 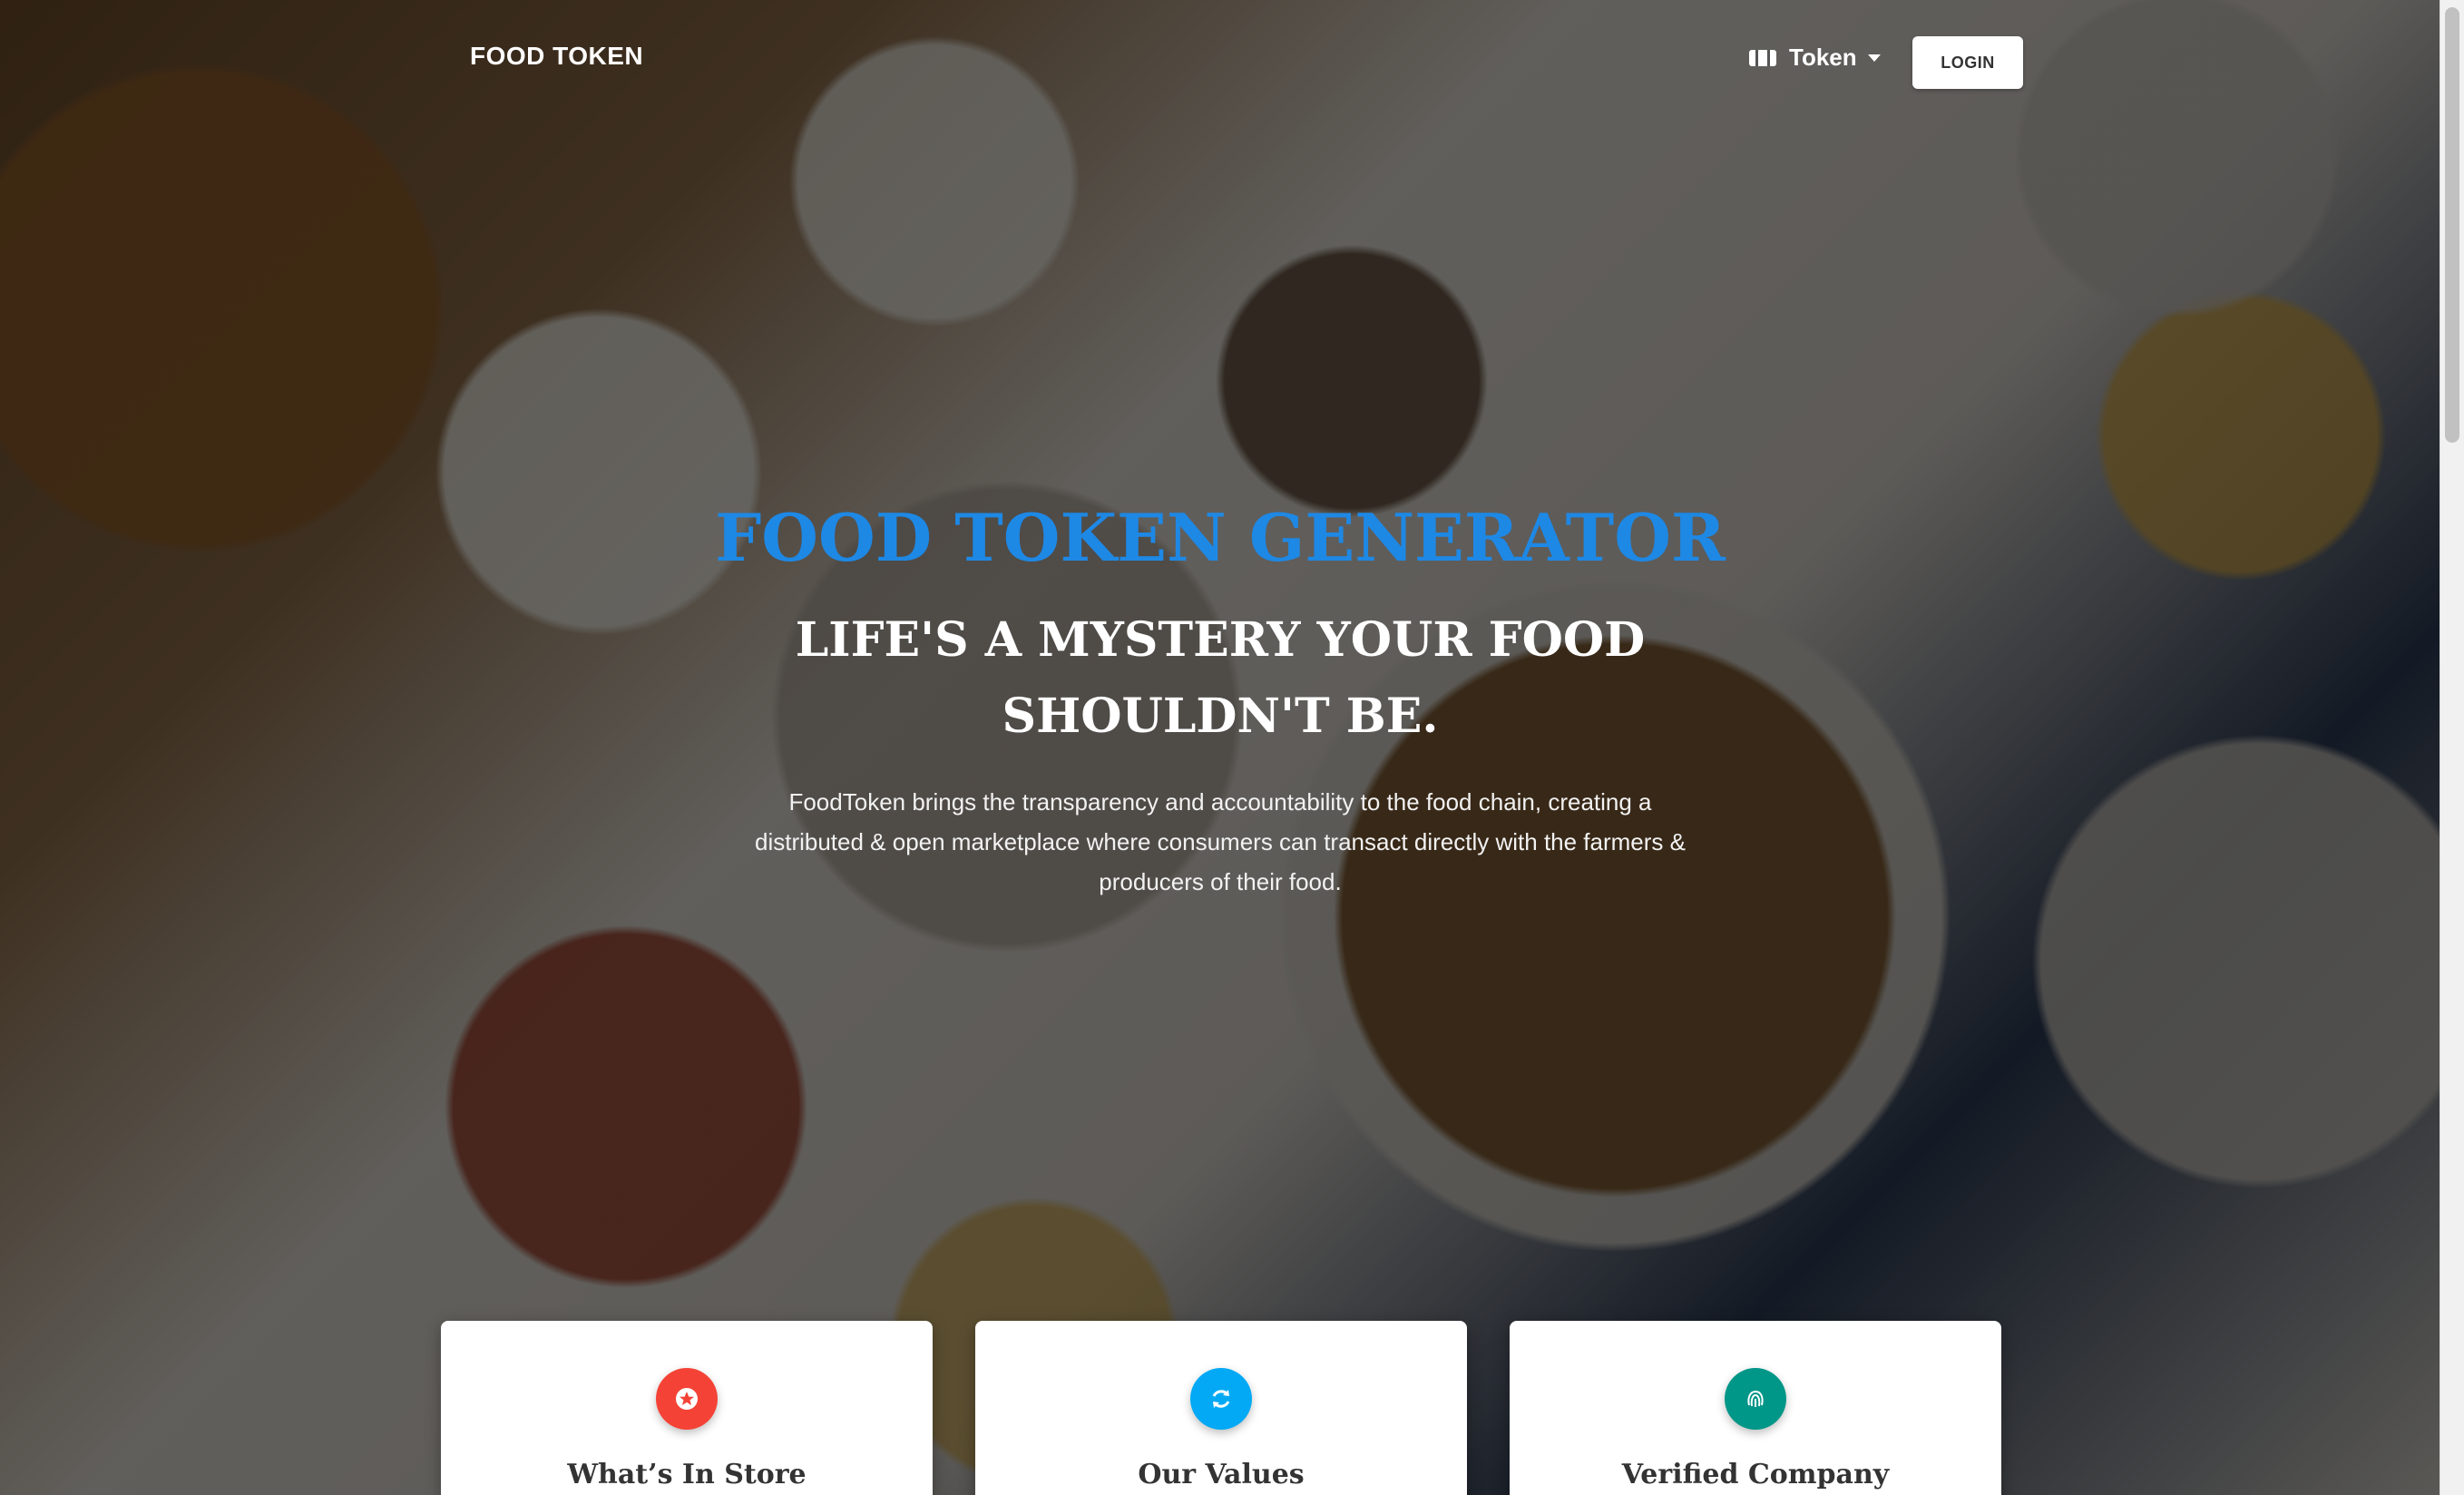 I want to click on feature-card-verified-company: Verified Company, so click(x=1755, y=1408).